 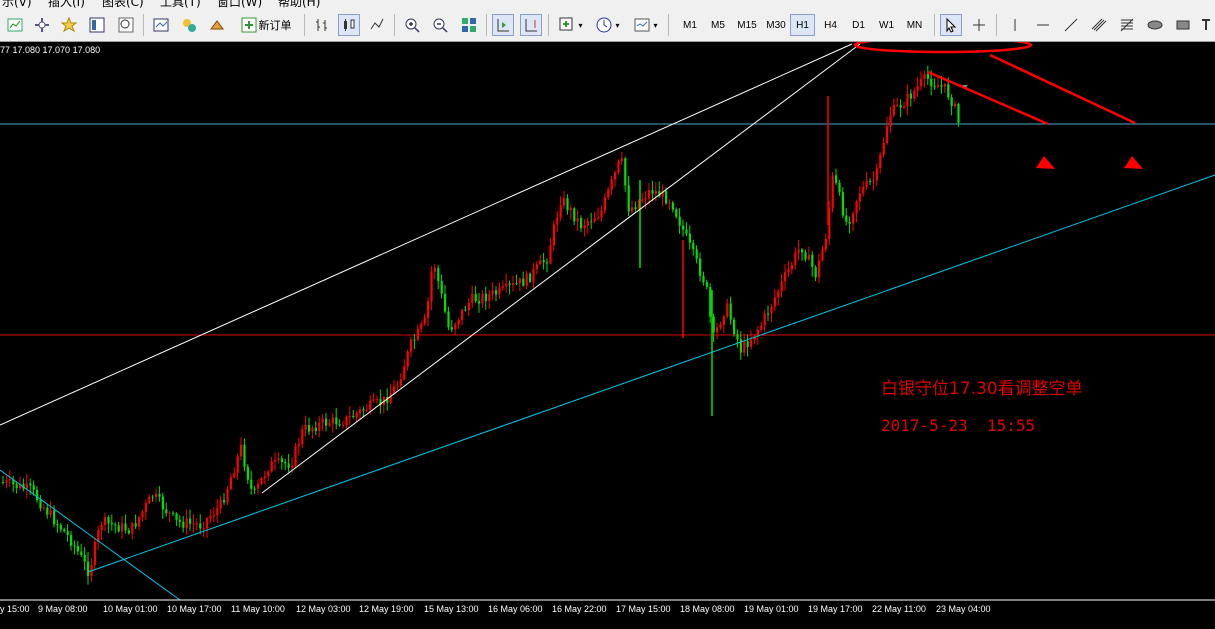 What do you see at coordinates (189, 25) in the screenshot?
I see `terminal-icon` at bounding box center [189, 25].